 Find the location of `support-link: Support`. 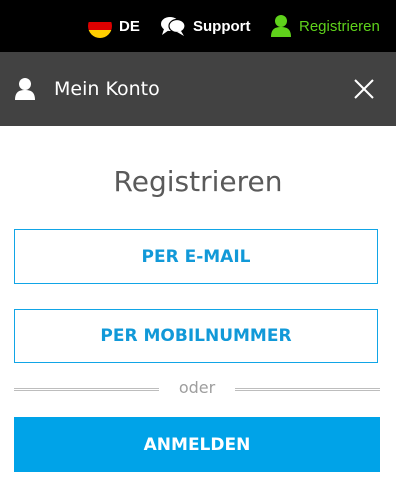

support-link: Support is located at coordinates (205, 26).